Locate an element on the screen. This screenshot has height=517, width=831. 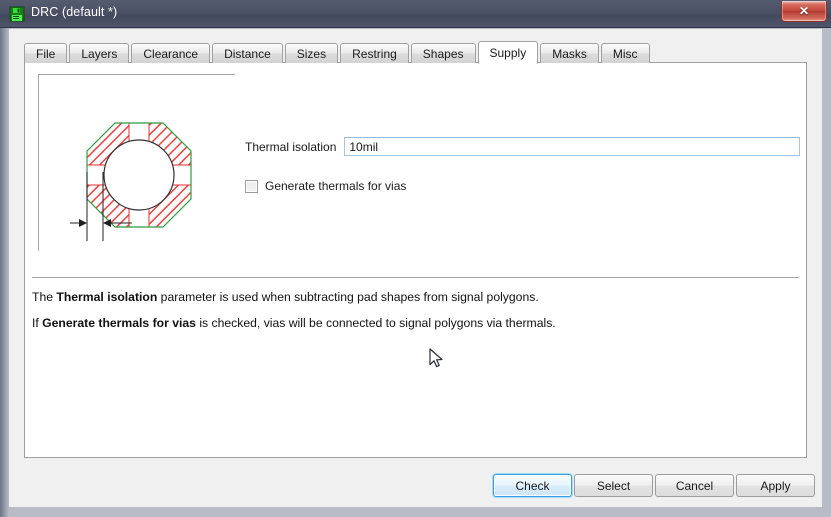
apply-button: Apply is located at coordinates (775, 485).